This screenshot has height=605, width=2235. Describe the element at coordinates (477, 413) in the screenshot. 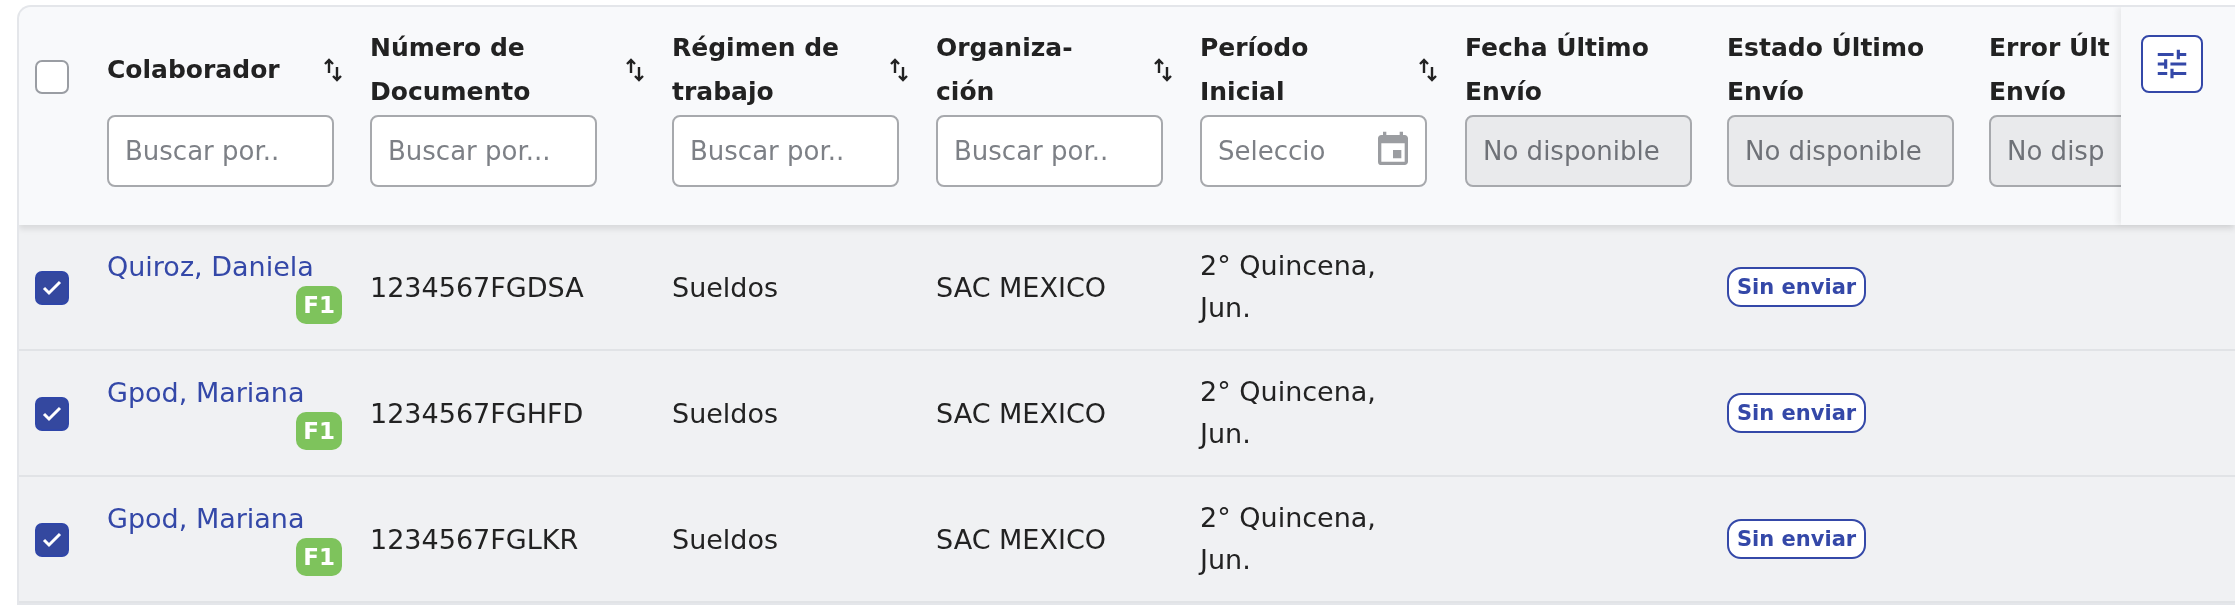

I see `table-cell: 1234567FGHFD` at that location.